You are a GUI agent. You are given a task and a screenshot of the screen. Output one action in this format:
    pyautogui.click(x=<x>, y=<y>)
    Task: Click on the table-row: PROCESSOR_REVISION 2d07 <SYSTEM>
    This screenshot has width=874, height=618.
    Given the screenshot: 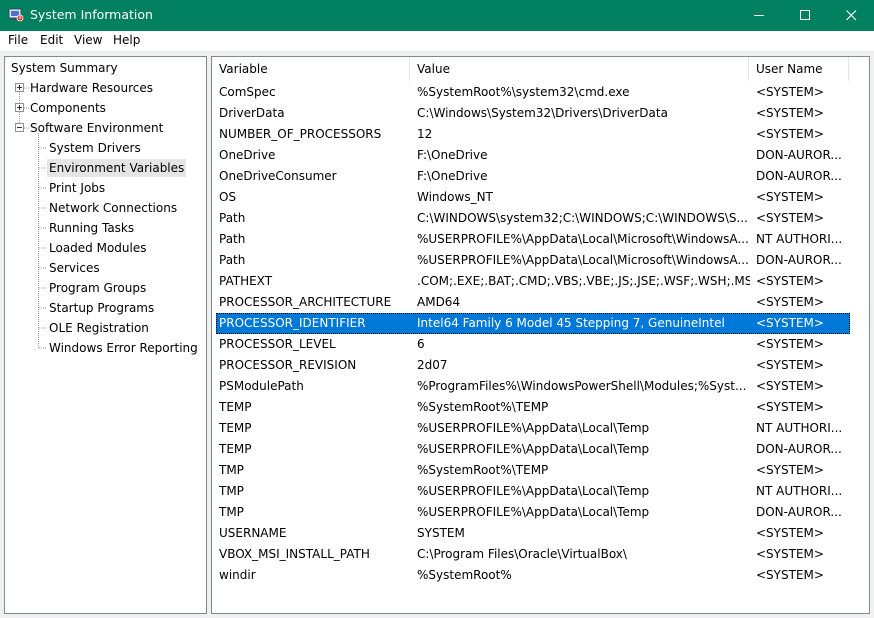 What is the action you would take?
    pyautogui.click(x=533, y=365)
    